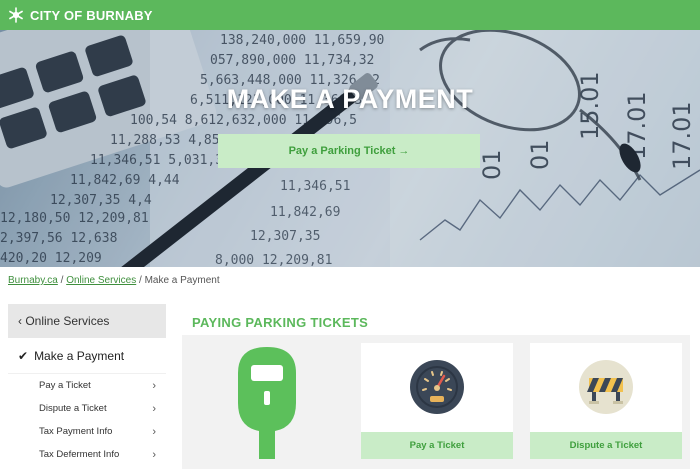 The height and width of the screenshot is (469, 700). I want to click on logo-text: CITY OF BURNABY, so click(91, 15).